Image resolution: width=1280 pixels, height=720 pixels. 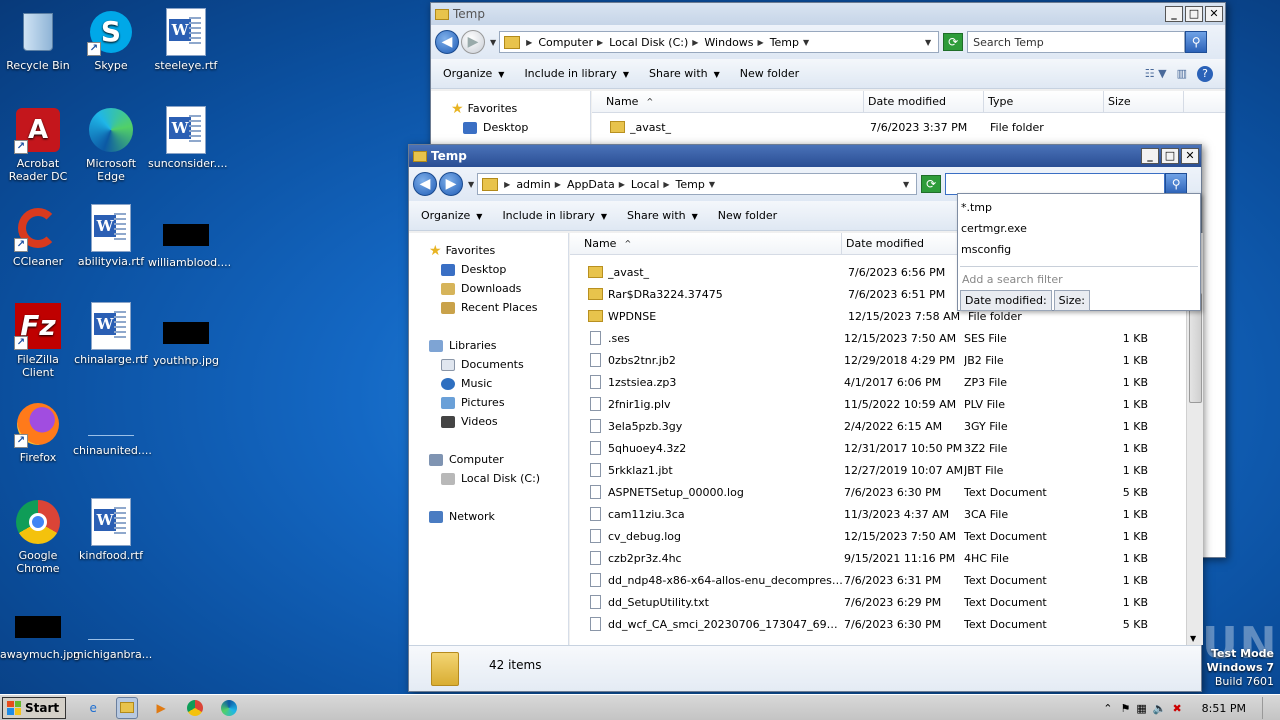 I want to click on breadcrumb-computer: Computer, so click(x=565, y=42).